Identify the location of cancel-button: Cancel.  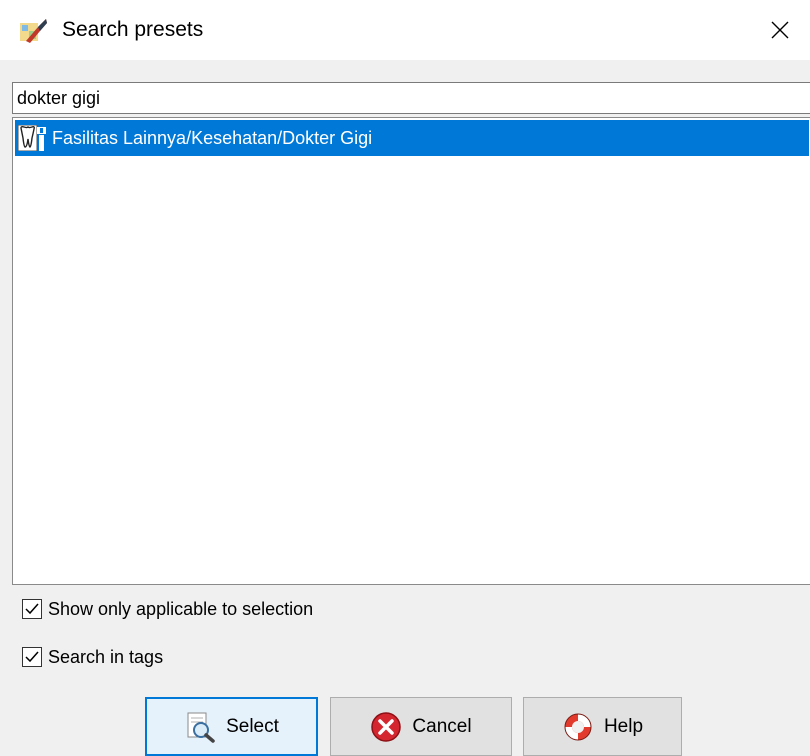
(421, 726).